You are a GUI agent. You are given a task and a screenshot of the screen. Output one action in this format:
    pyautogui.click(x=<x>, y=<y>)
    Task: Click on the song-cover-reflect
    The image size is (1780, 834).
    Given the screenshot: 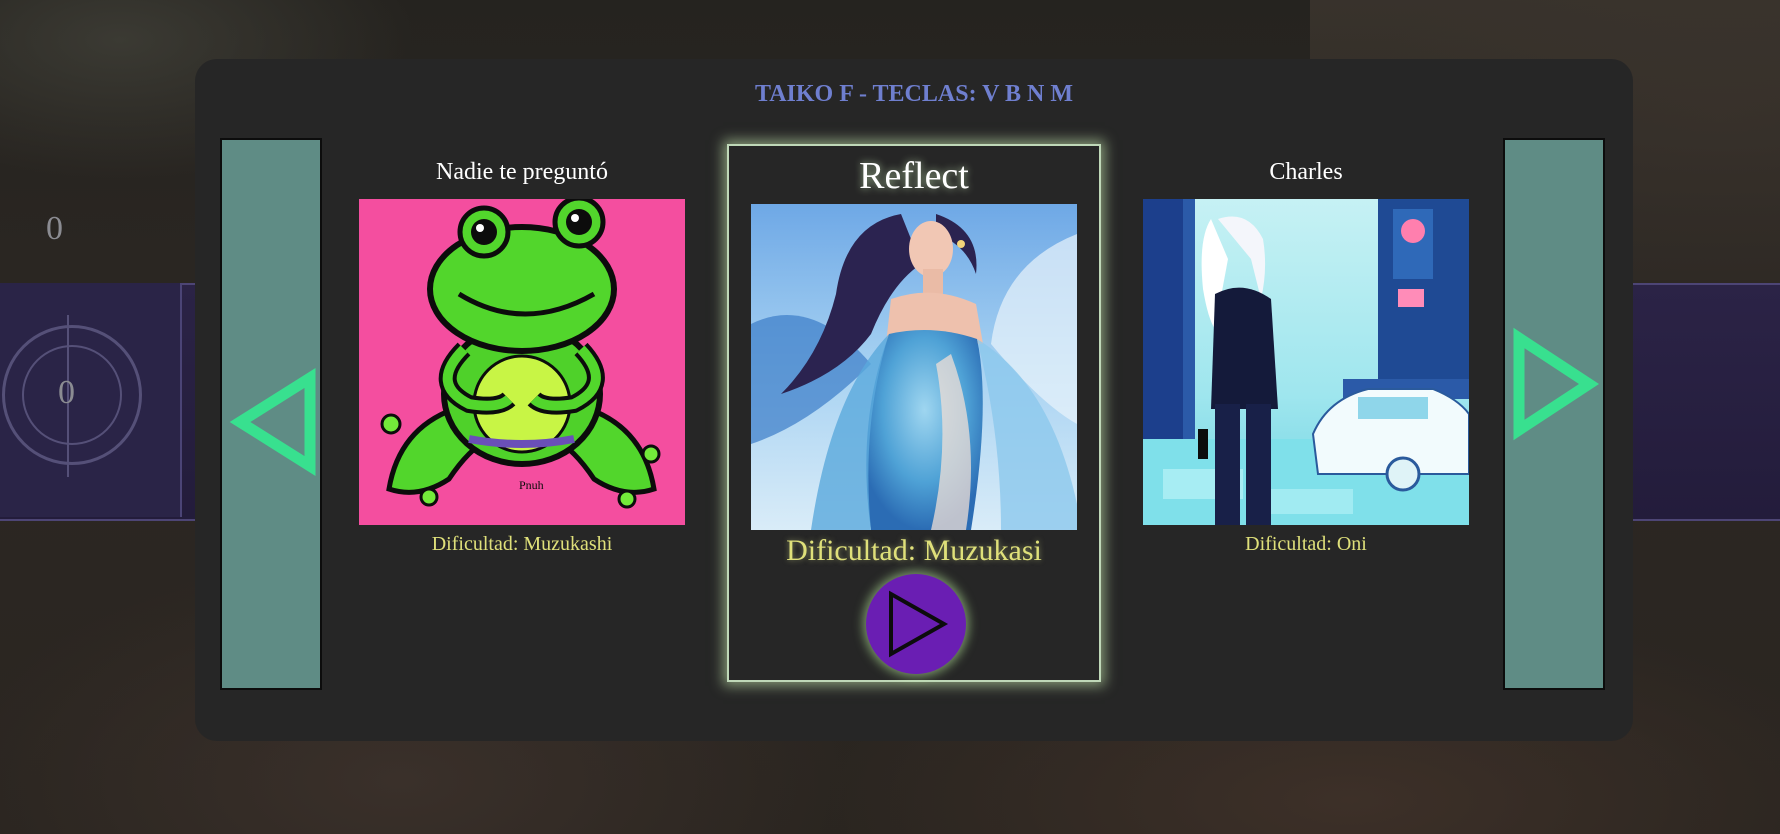 What is the action you would take?
    pyautogui.click(x=914, y=367)
    